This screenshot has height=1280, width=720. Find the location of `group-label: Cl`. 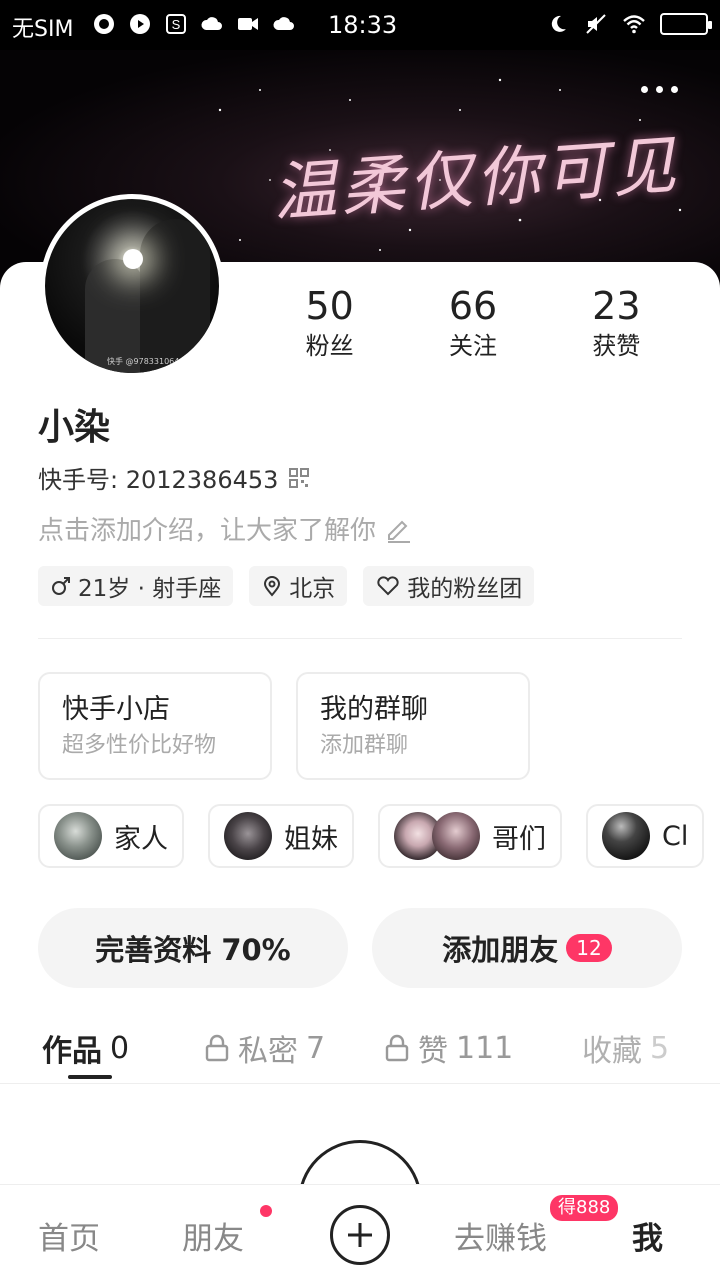

group-label: Cl is located at coordinates (675, 836).